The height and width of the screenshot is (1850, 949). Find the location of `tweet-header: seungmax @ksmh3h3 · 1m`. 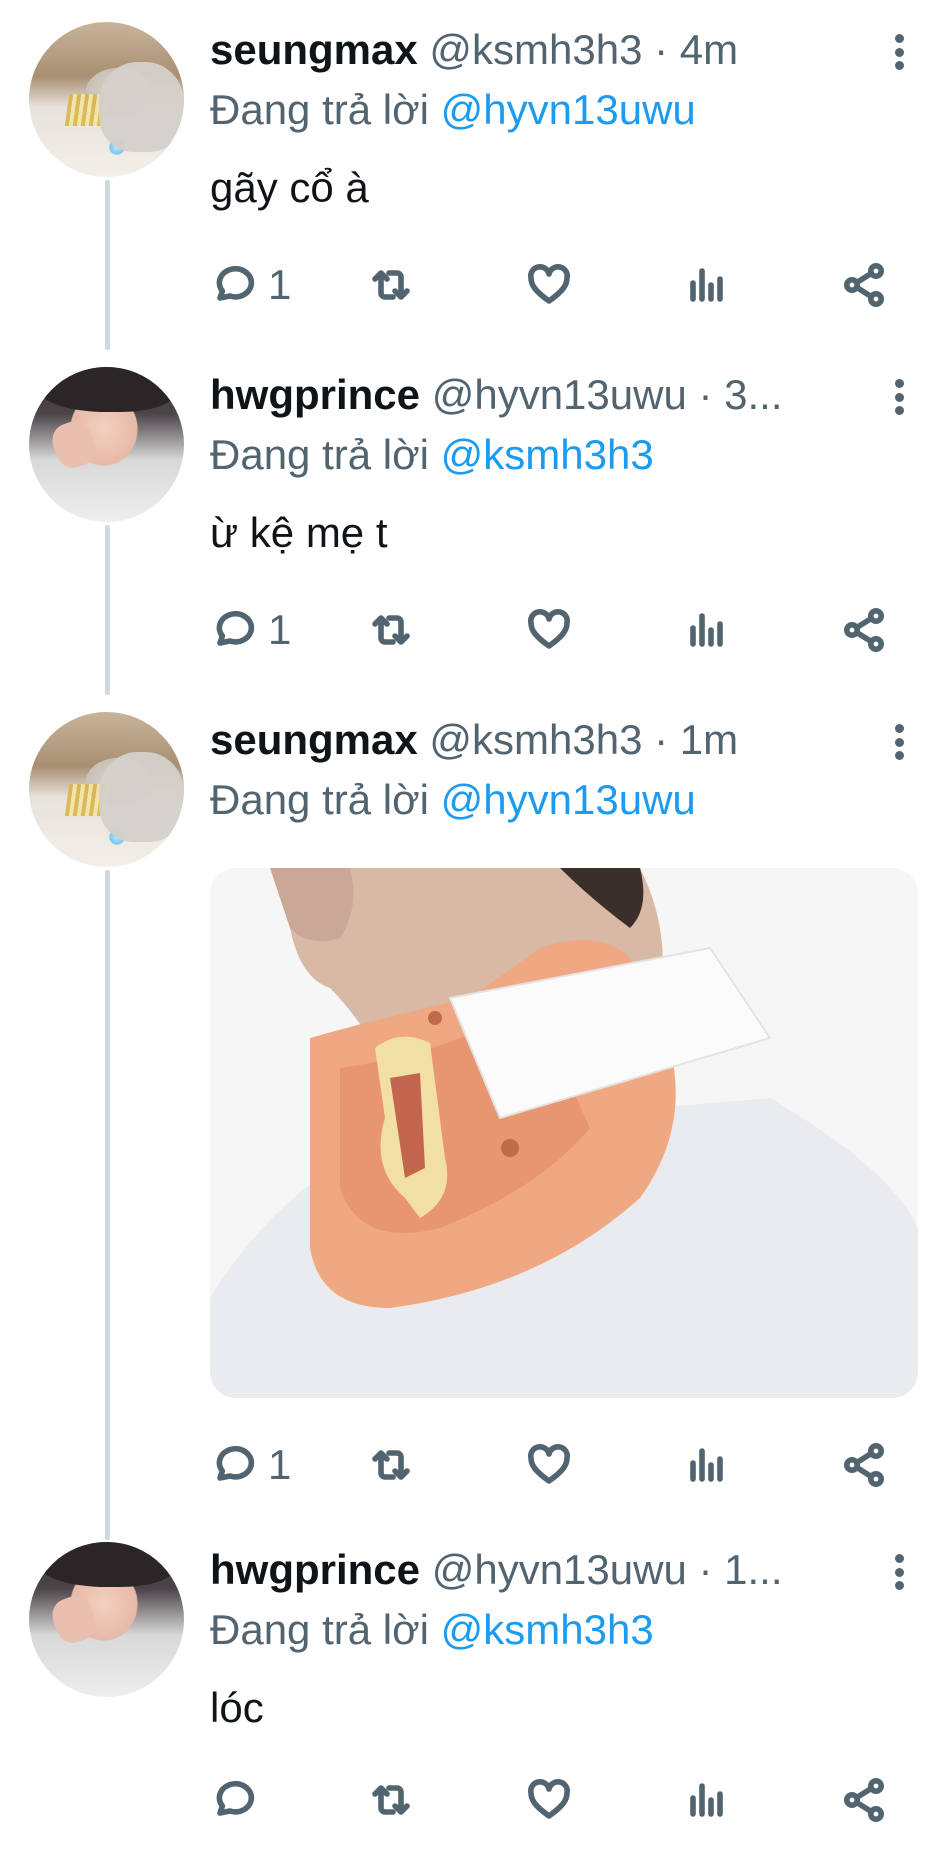

tweet-header: seungmax @ksmh3h3 · 1m is located at coordinates (535, 740).